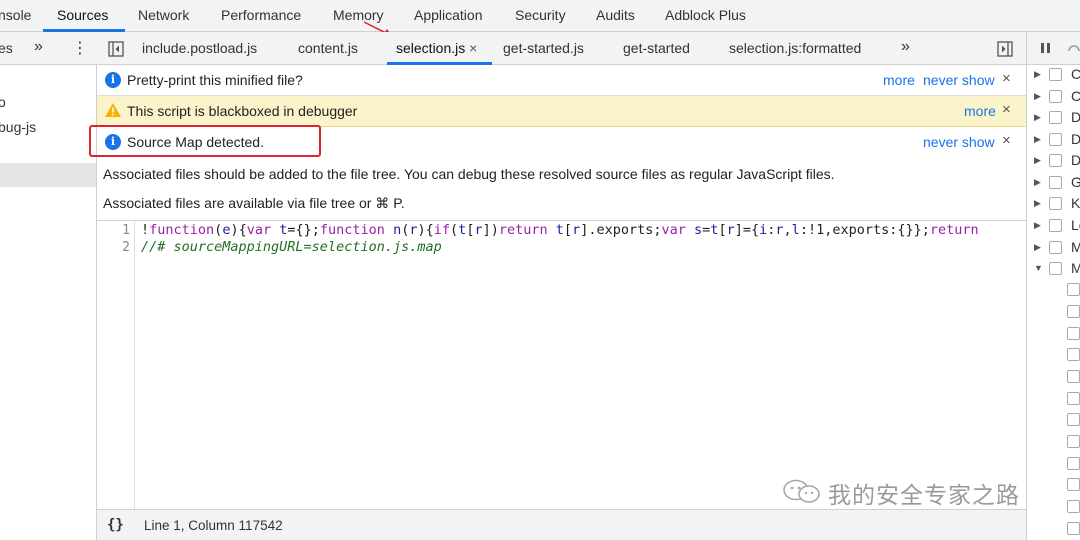 This screenshot has width=1080, height=540. I want to click on tab-performance: Performance, so click(261, 15).